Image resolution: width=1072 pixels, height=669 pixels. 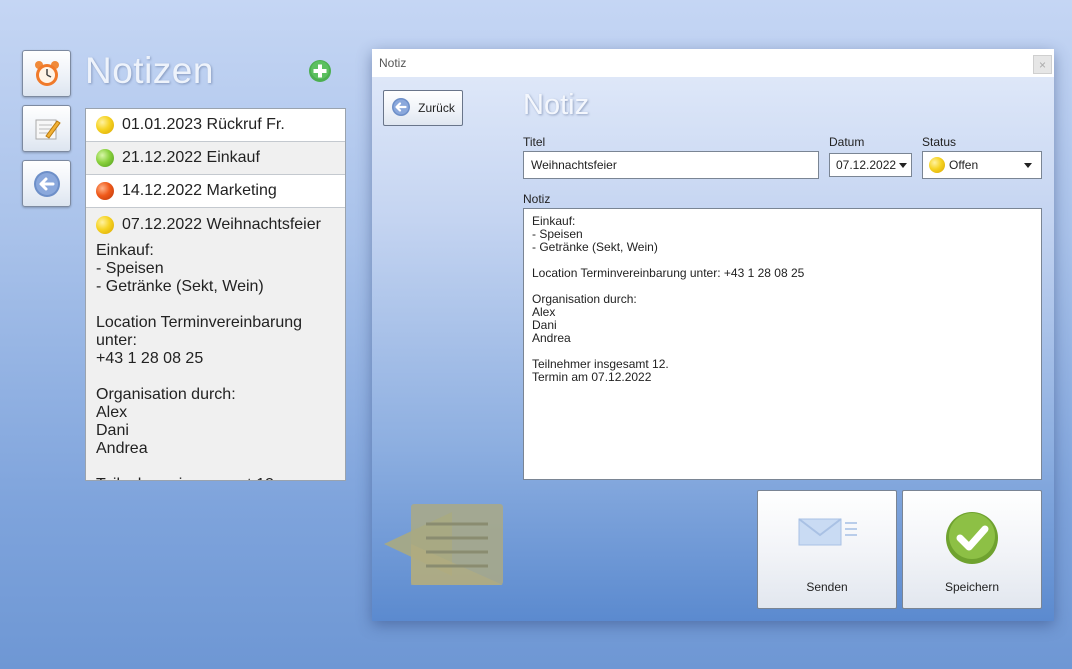 I want to click on list-item-label: 14.12.2022 Marketing, so click(x=199, y=190).